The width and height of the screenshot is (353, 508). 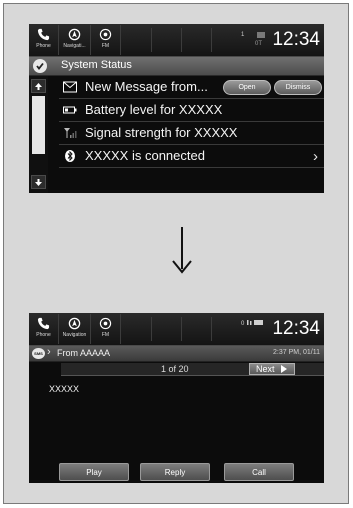 I want to click on next-button: Next, so click(x=272, y=369).